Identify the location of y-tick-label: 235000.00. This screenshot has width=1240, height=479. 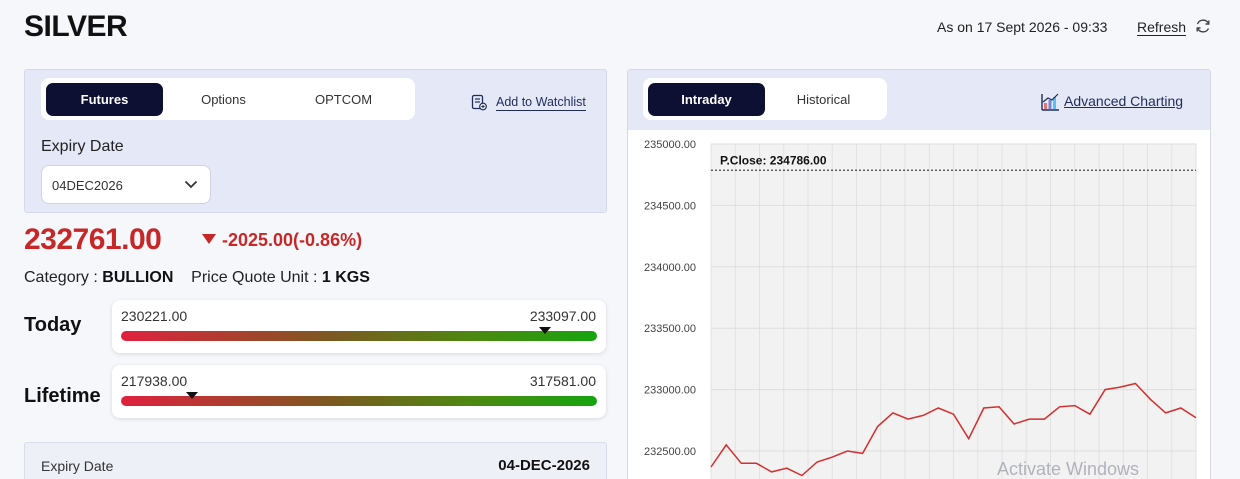
(670, 145).